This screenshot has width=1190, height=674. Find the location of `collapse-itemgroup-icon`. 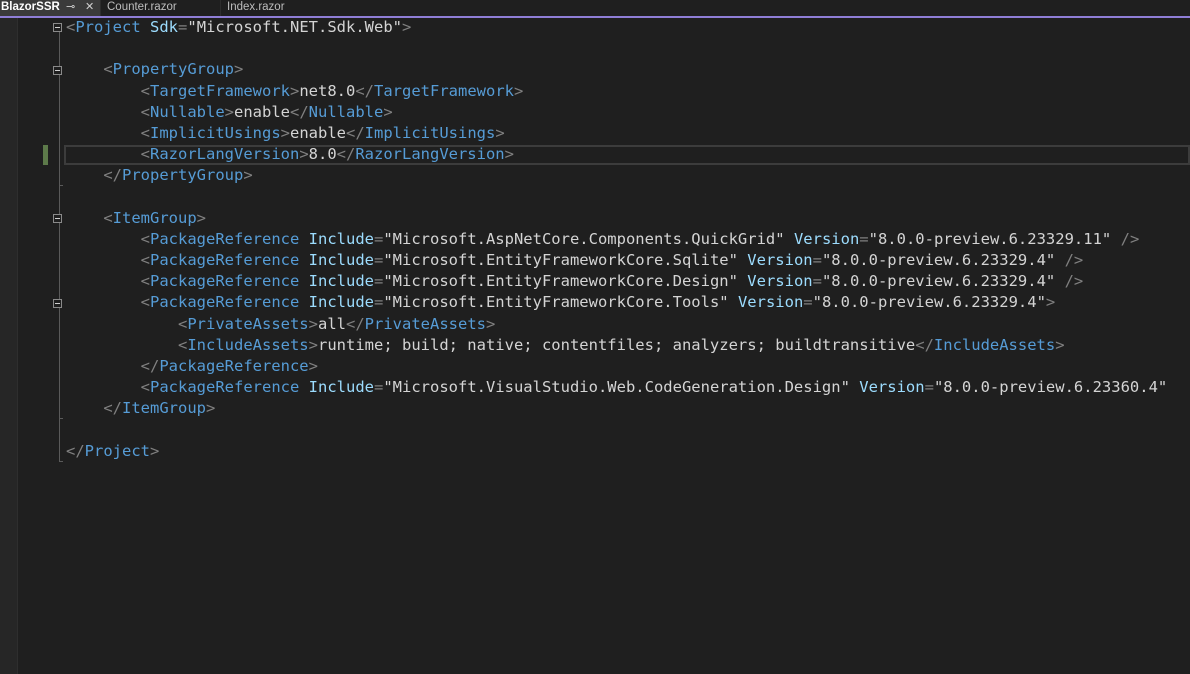

collapse-itemgroup-icon is located at coordinates (57, 218).